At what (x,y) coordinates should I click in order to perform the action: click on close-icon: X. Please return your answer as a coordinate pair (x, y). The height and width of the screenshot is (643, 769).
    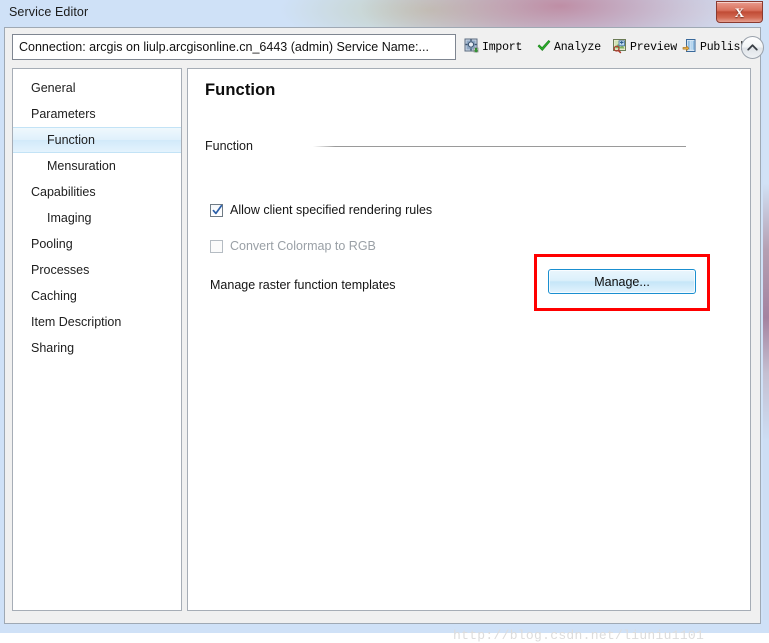
    Looking at the image, I should click on (739, 12).